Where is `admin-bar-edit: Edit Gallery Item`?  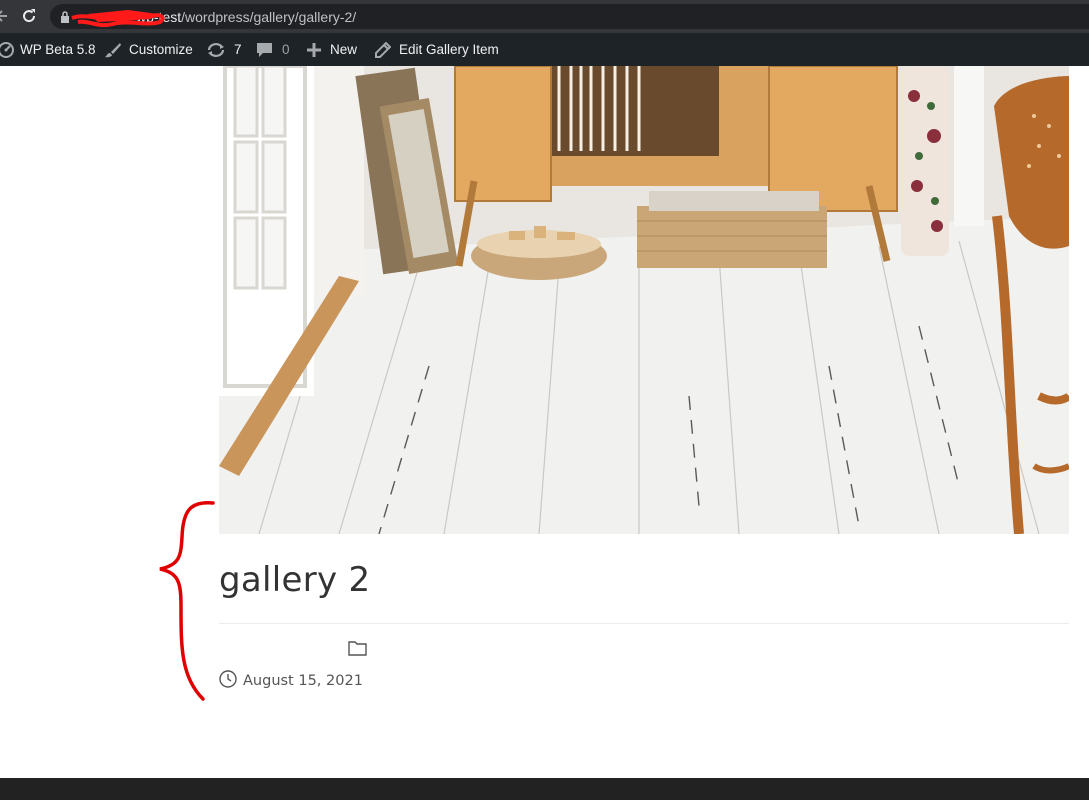 admin-bar-edit: Edit Gallery Item is located at coordinates (436, 49).